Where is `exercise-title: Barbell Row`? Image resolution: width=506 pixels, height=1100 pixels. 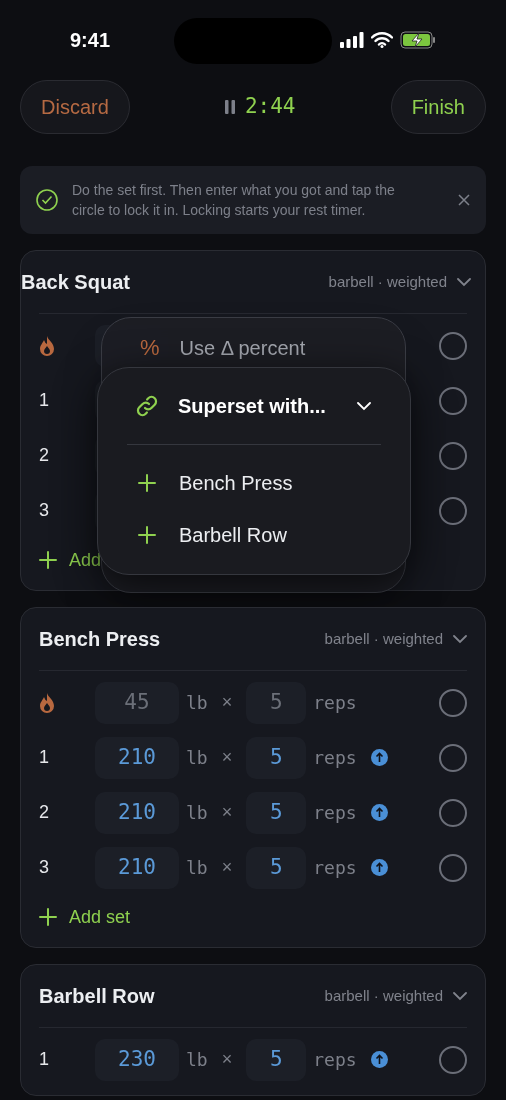 exercise-title: Barbell Row is located at coordinates (97, 996).